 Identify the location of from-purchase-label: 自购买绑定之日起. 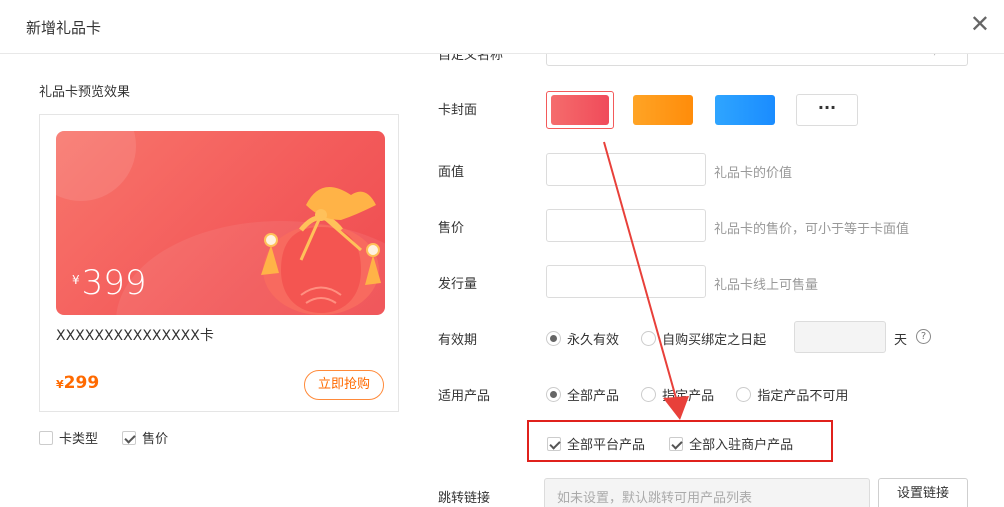
(714, 340).